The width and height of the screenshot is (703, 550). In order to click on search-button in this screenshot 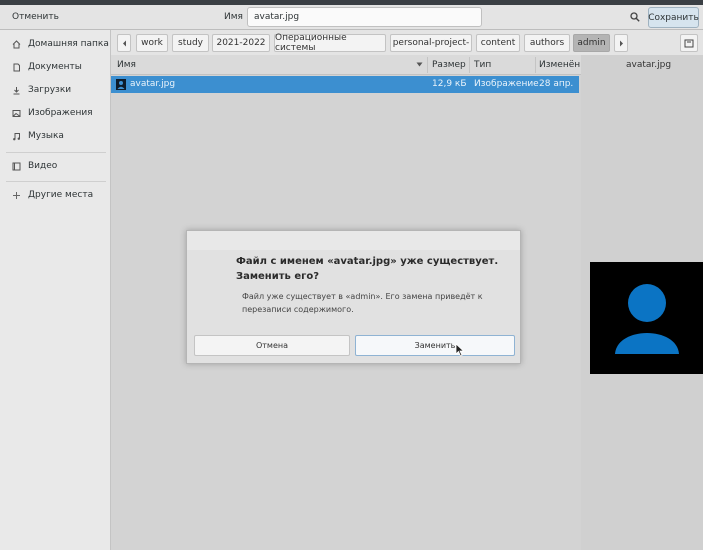, I will do `click(635, 17)`.